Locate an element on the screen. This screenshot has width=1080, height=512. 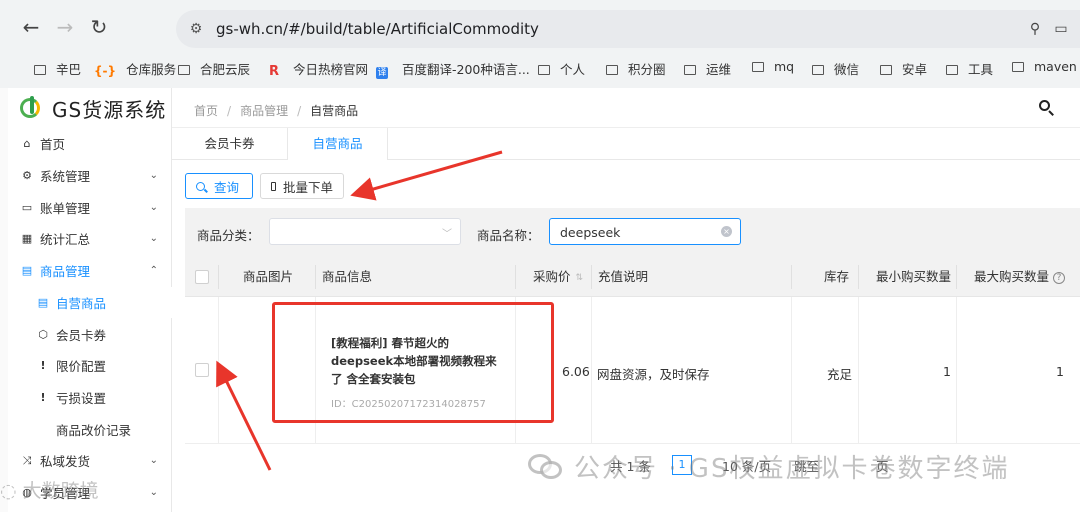
wechat-icon is located at coordinates (546, 467).